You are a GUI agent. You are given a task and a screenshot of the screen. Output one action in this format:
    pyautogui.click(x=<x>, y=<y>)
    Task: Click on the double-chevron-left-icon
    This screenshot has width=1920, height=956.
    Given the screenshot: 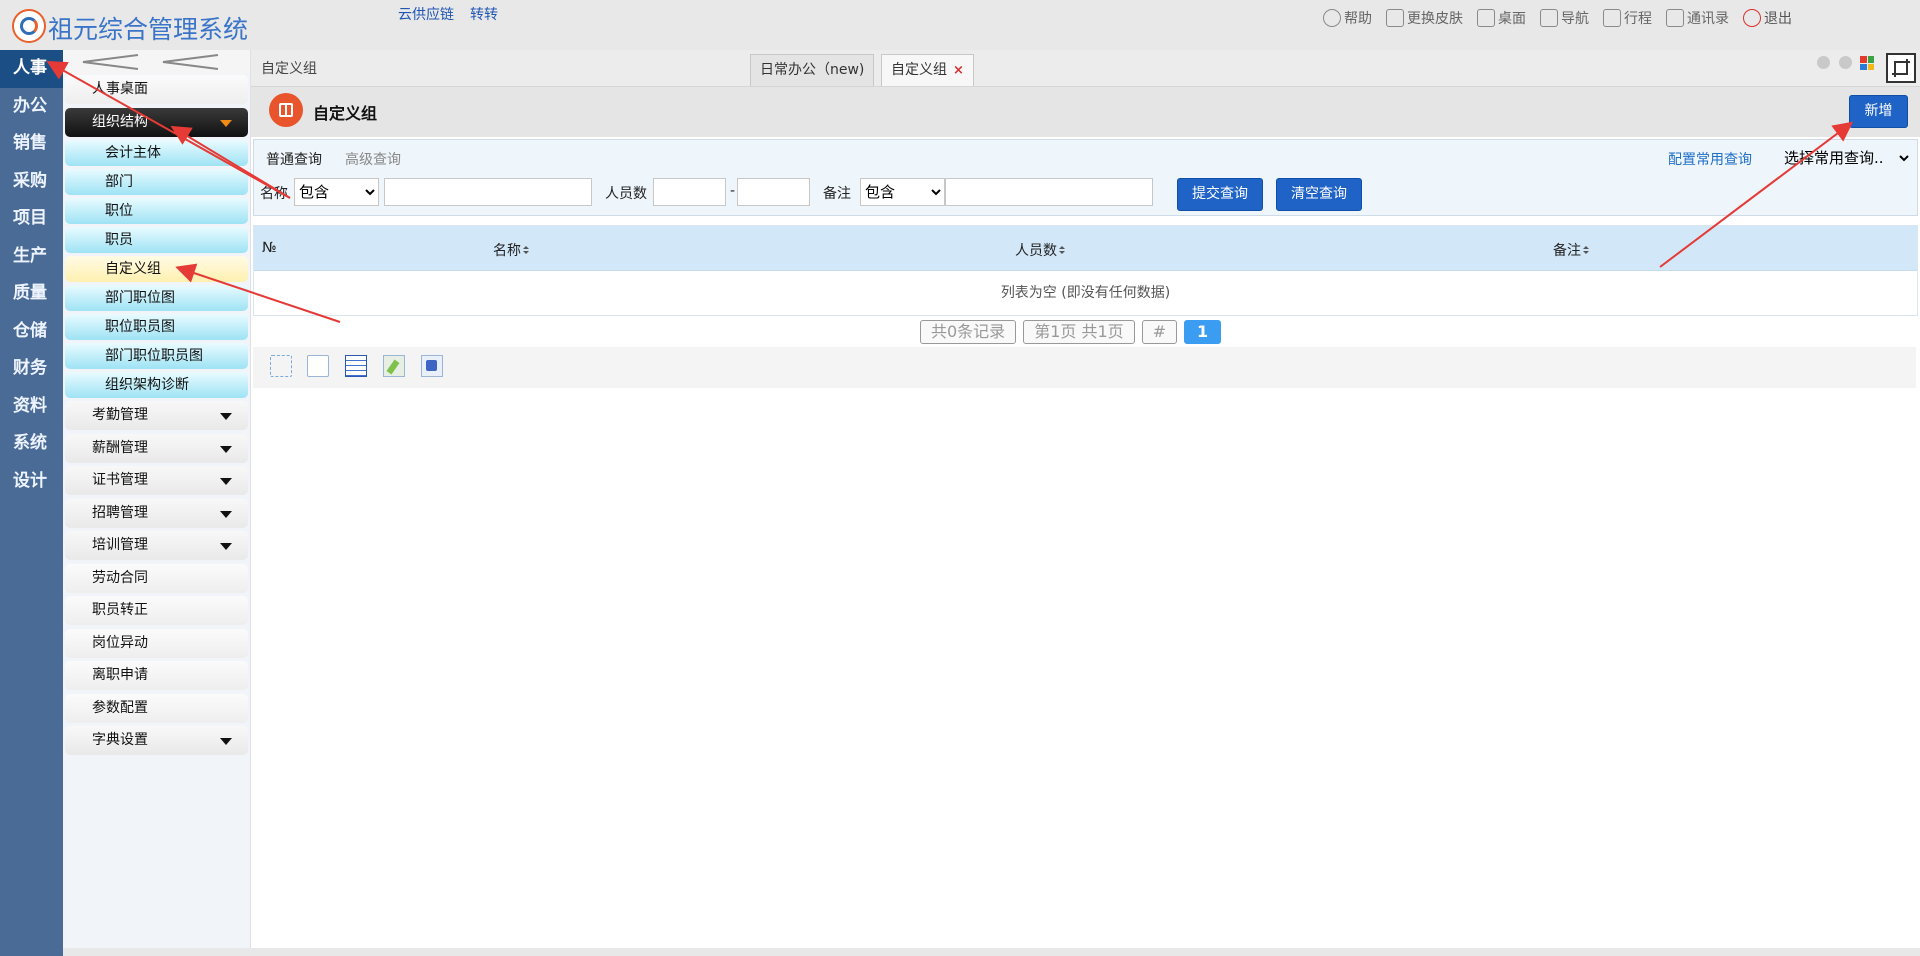 What is the action you would take?
    pyautogui.click(x=150, y=62)
    